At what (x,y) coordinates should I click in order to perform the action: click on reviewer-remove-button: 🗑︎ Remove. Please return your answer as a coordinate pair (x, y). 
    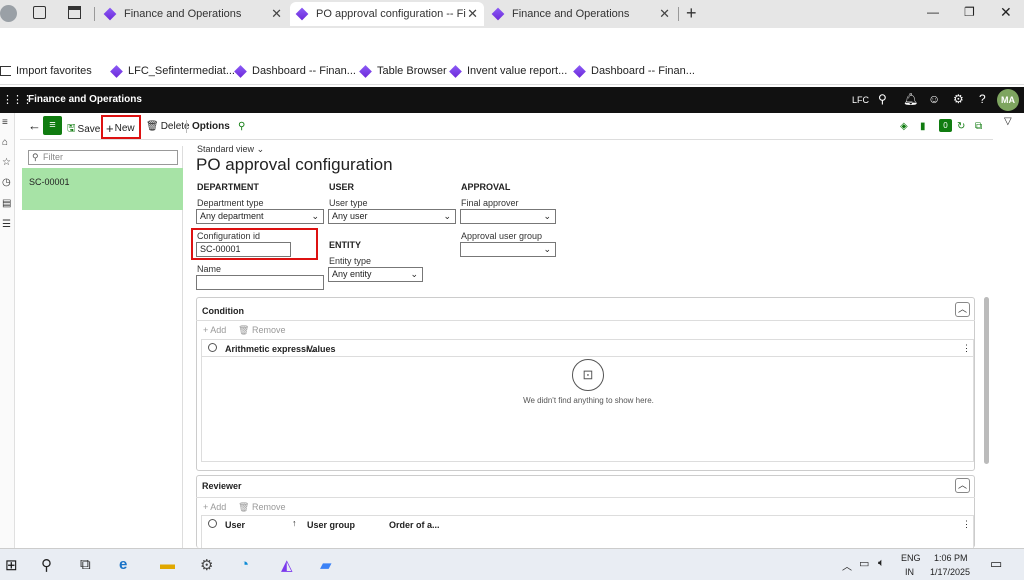
    Looking at the image, I should click on (261, 507).